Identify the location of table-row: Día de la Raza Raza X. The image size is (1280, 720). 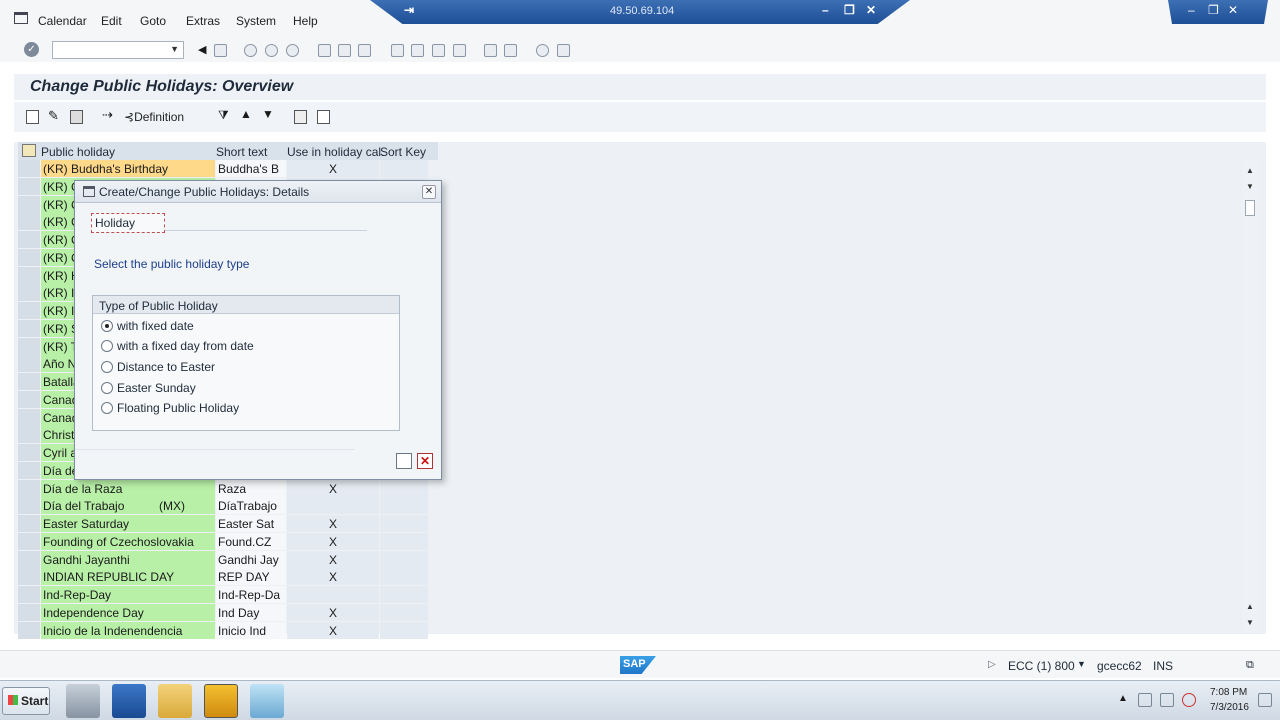
(228, 488).